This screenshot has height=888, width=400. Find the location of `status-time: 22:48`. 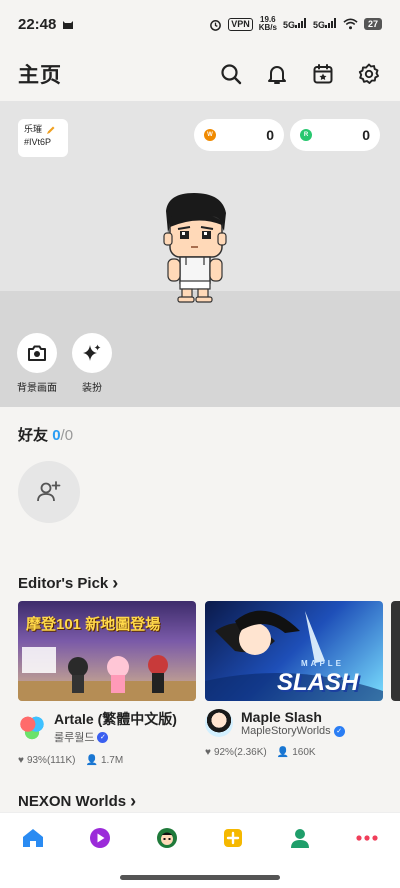

status-time: 22:48 is located at coordinates (37, 24).